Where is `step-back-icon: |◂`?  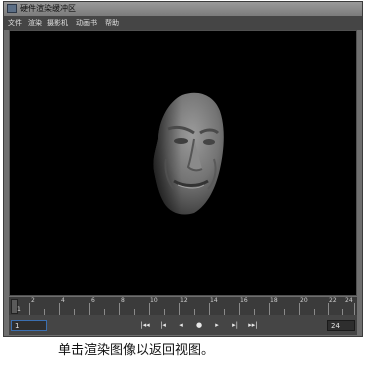 step-back-icon: |◂ is located at coordinates (163, 325).